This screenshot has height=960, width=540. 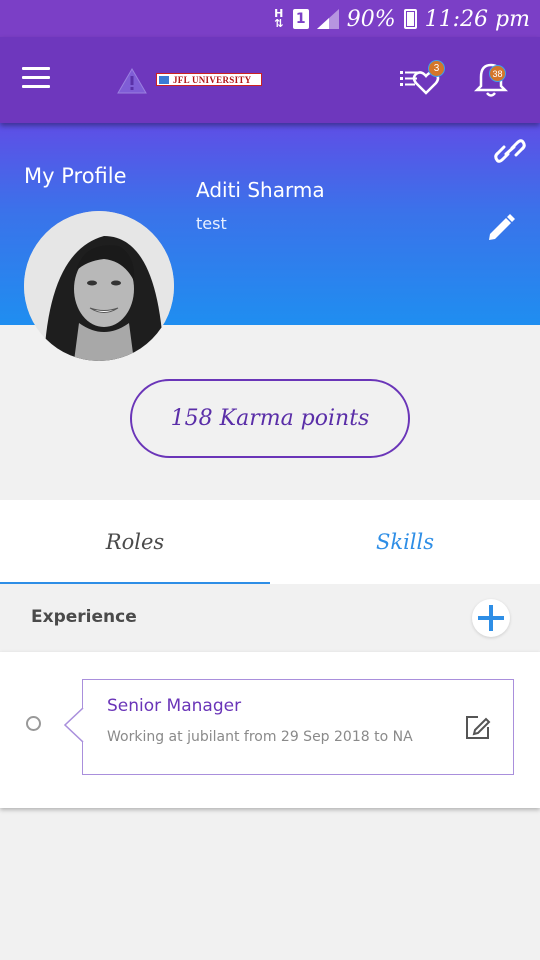 What do you see at coordinates (478, 727) in the screenshot?
I see `edit-square-icon` at bounding box center [478, 727].